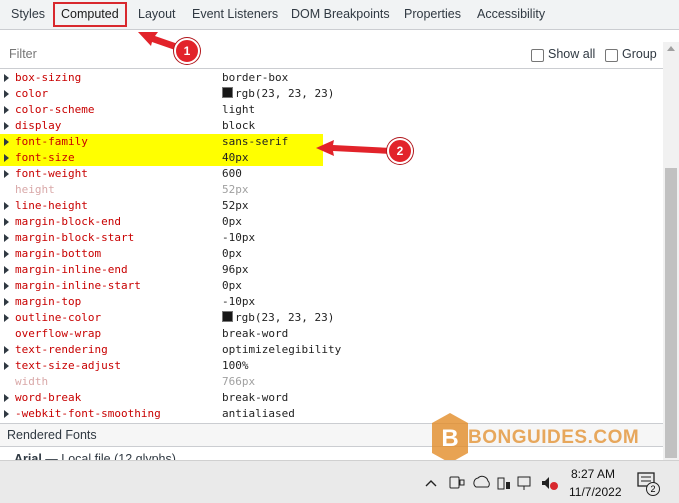 Image resolution: width=679 pixels, height=503 pixels. What do you see at coordinates (432, 14) in the screenshot?
I see `tab-properties: Properties` at bounding box center [432, 14].